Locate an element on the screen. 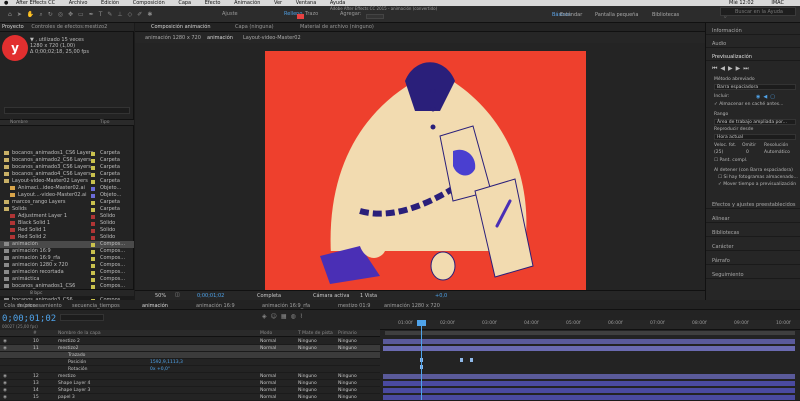  current-time: 0;00;01;02 is located at coordinates (210, 296).